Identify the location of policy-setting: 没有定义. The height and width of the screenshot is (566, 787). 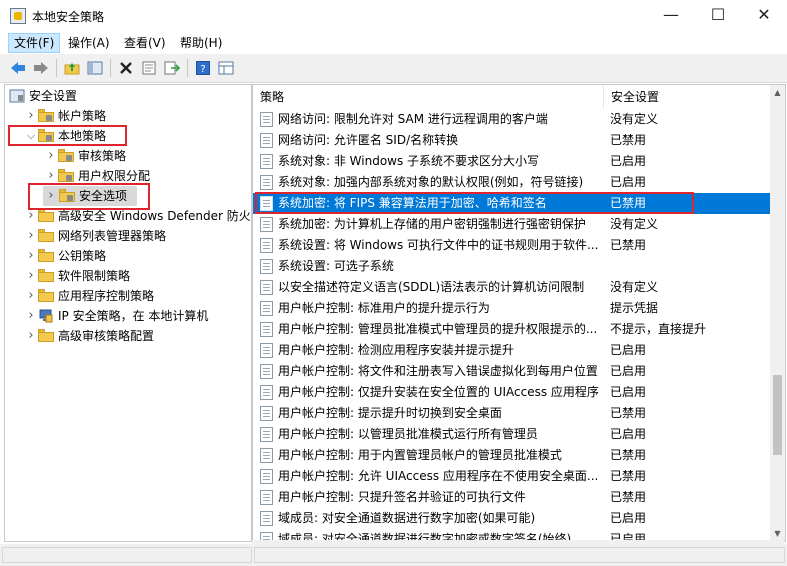
(634, 224).